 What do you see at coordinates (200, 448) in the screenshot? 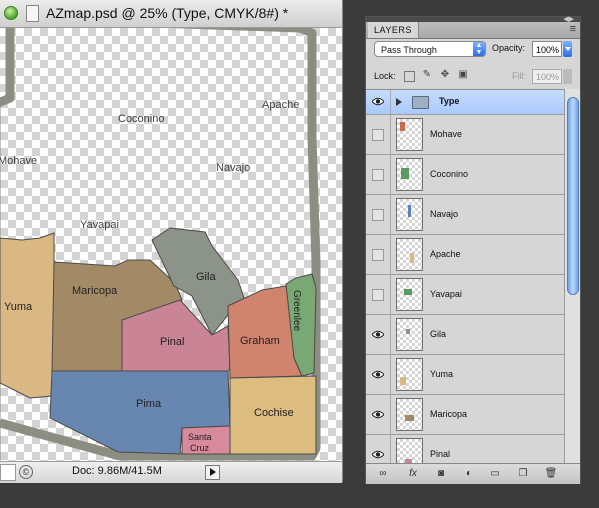
I see `label-santa-cruz-line2: Cruz` at bounding box center [200, 448].